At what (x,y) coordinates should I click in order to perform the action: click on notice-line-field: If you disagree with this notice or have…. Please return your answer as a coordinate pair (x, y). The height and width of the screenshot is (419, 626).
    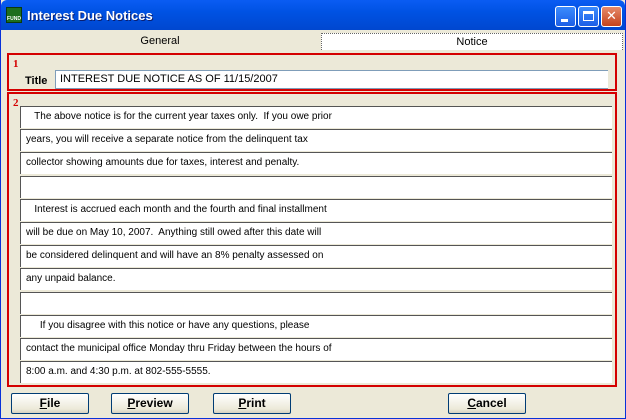
    Looking at the image, I should click on (316, 325).